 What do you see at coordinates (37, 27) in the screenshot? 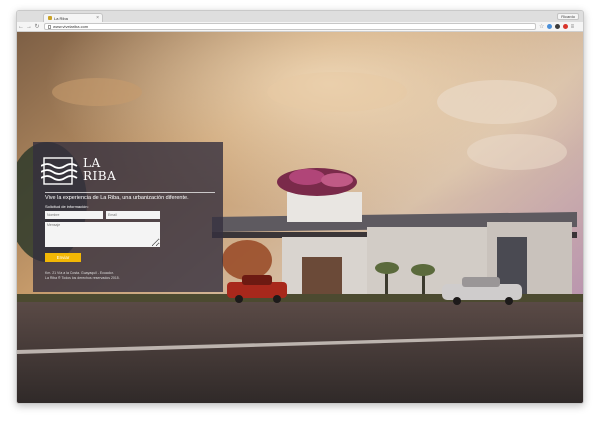
I see `reload-icon: ↻` at bounding box center [37, 27].